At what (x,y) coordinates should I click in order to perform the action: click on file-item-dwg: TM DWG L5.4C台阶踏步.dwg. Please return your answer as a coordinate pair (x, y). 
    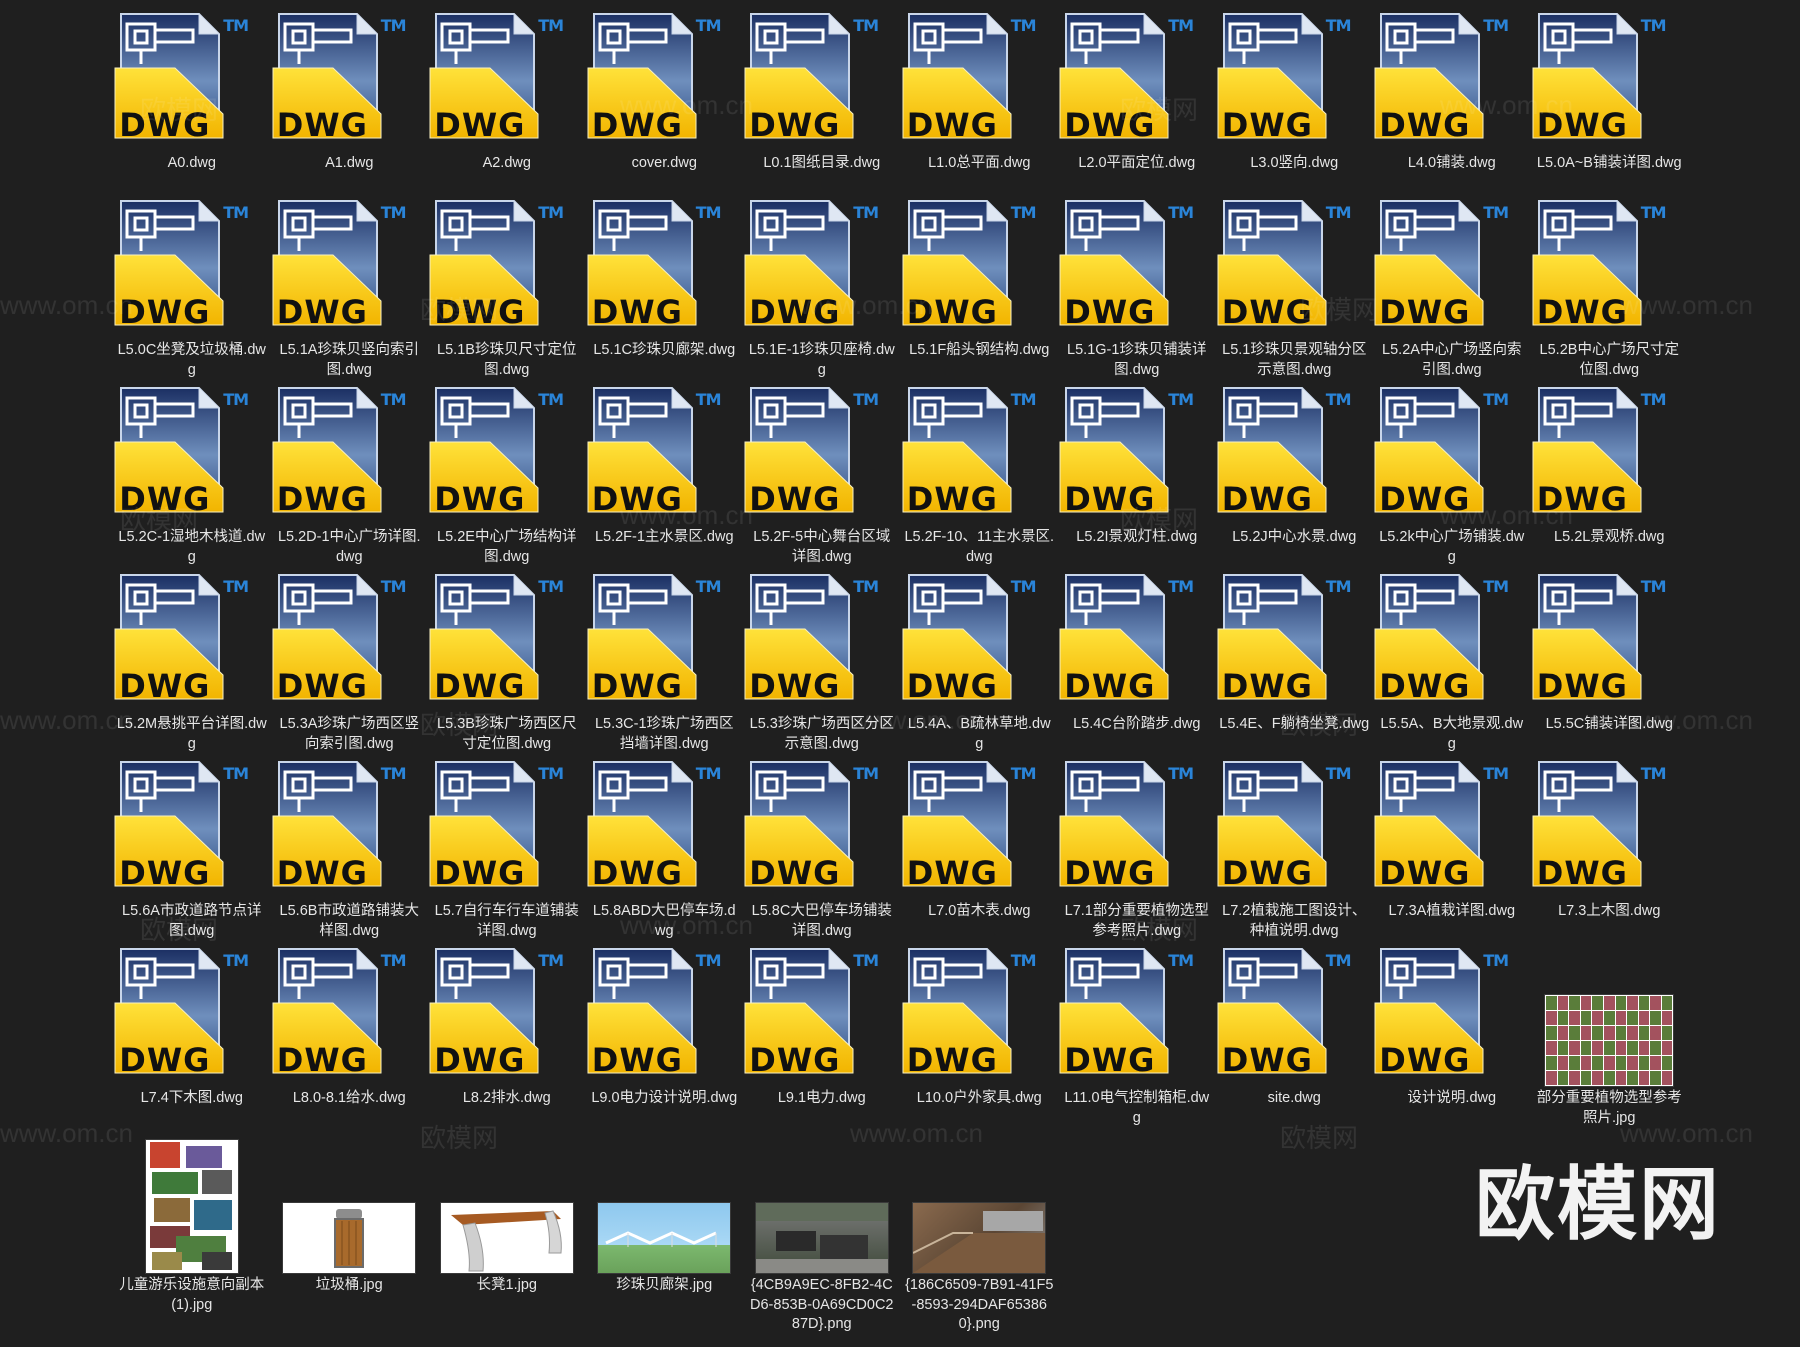
    Looking at the image, I should click on (1137, 664).